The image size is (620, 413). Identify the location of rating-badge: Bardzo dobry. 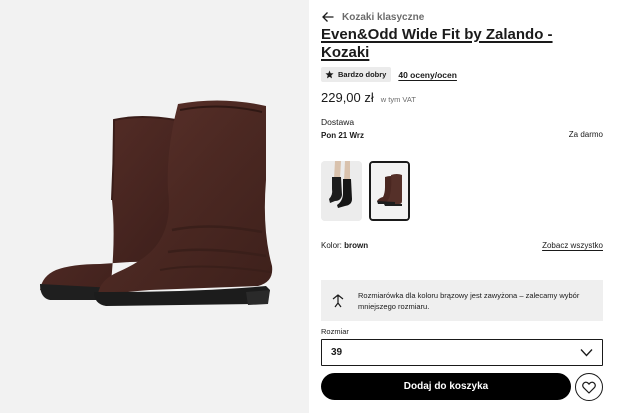
(356, 74).